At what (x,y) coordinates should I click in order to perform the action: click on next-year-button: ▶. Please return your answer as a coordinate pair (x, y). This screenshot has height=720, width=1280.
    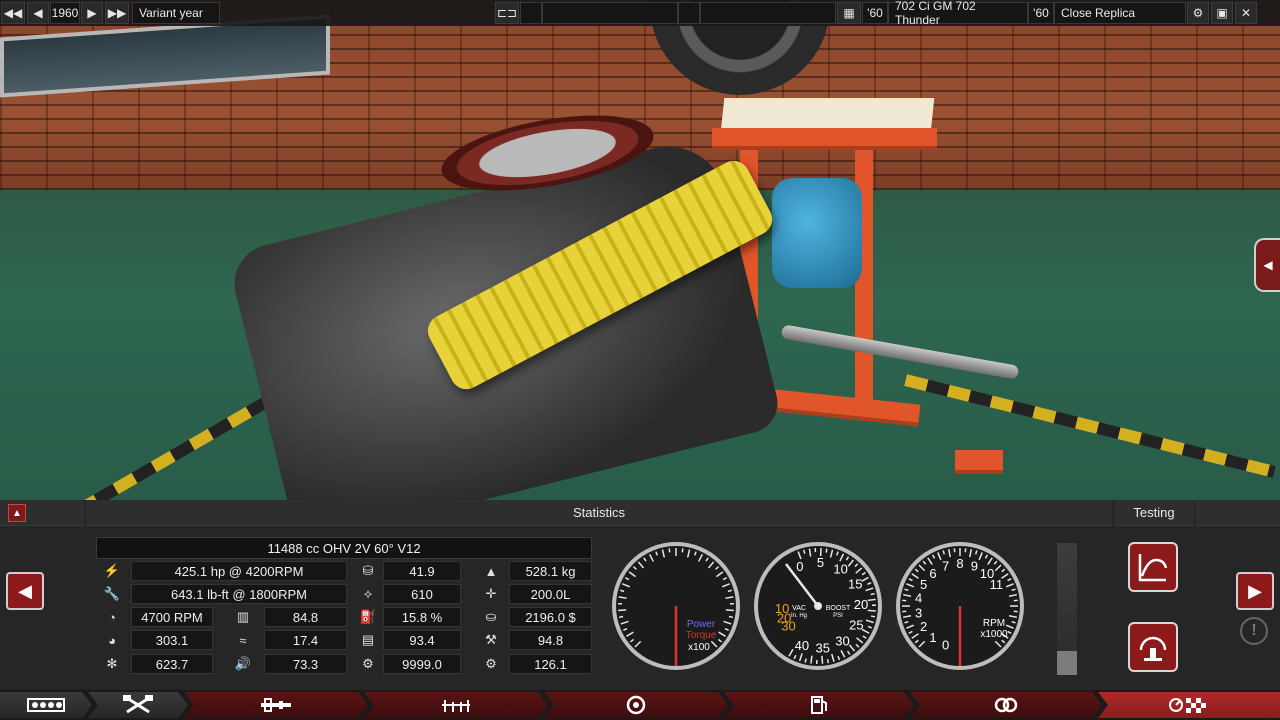
    Looking at the image, I should click on (92, 13).